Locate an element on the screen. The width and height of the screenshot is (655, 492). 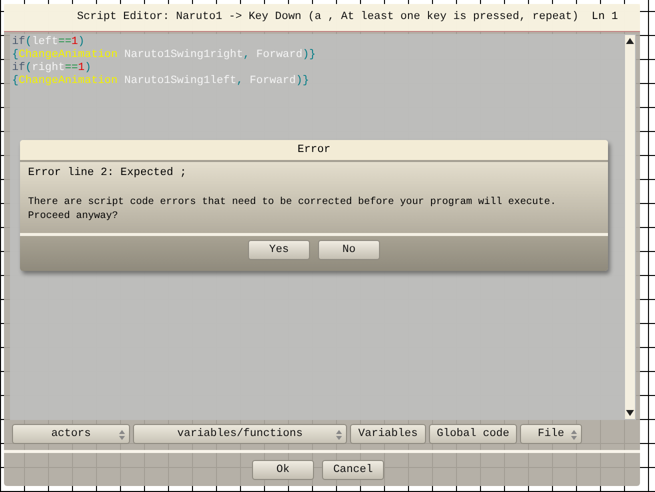
window-title: Script Editor: Naruto1 -> Key Down (a , At least one key is pressed, repeat) is located at coordinates (328, 17).